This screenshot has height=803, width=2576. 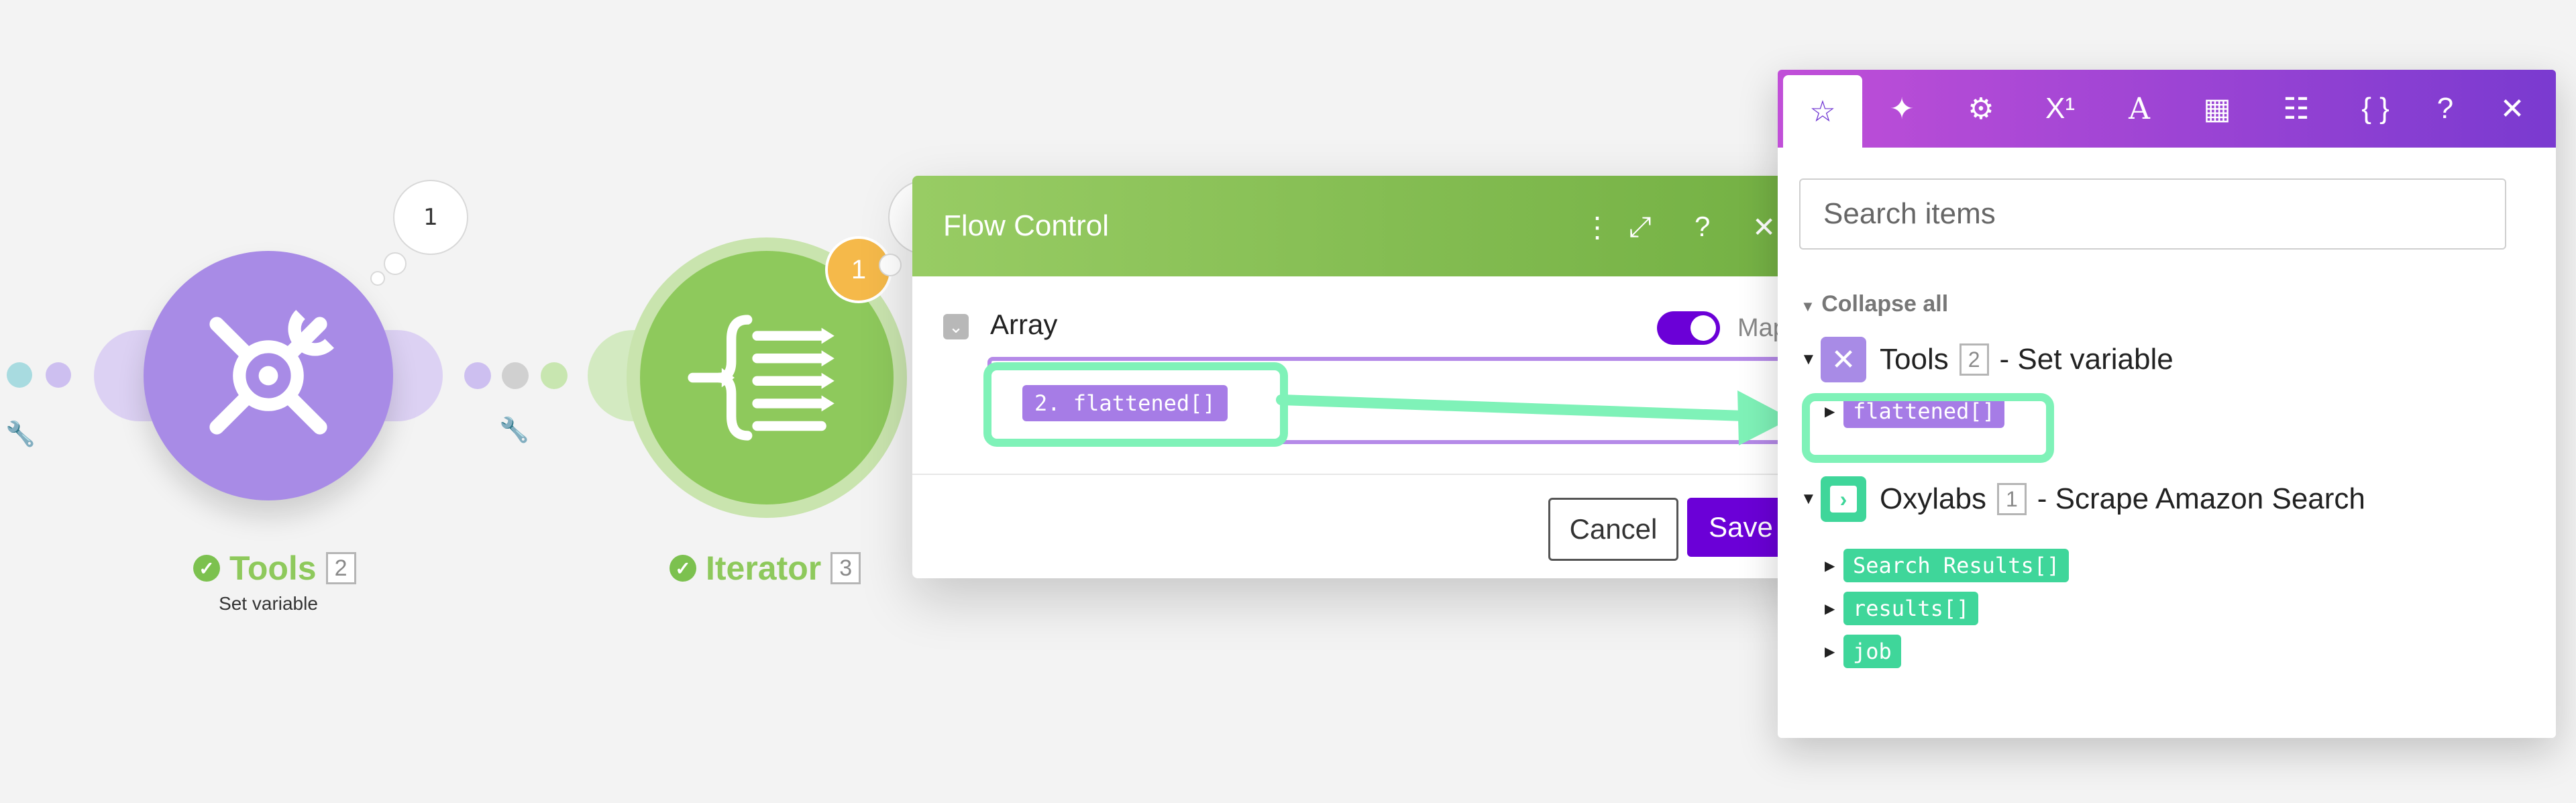 What do you see at coordinates (2152, 214) in the screenshot?
I see `search-input: Search items` at bounding box center [2152, 214].